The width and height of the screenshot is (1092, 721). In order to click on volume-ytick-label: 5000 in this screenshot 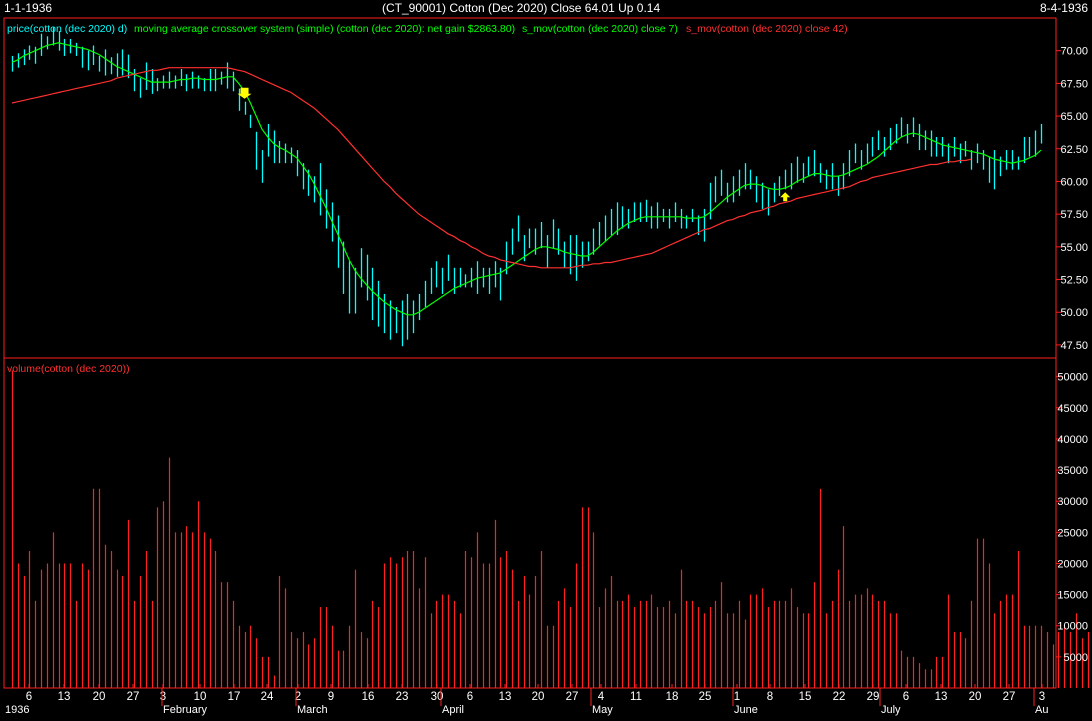, I will do `click(1076, 658)`.